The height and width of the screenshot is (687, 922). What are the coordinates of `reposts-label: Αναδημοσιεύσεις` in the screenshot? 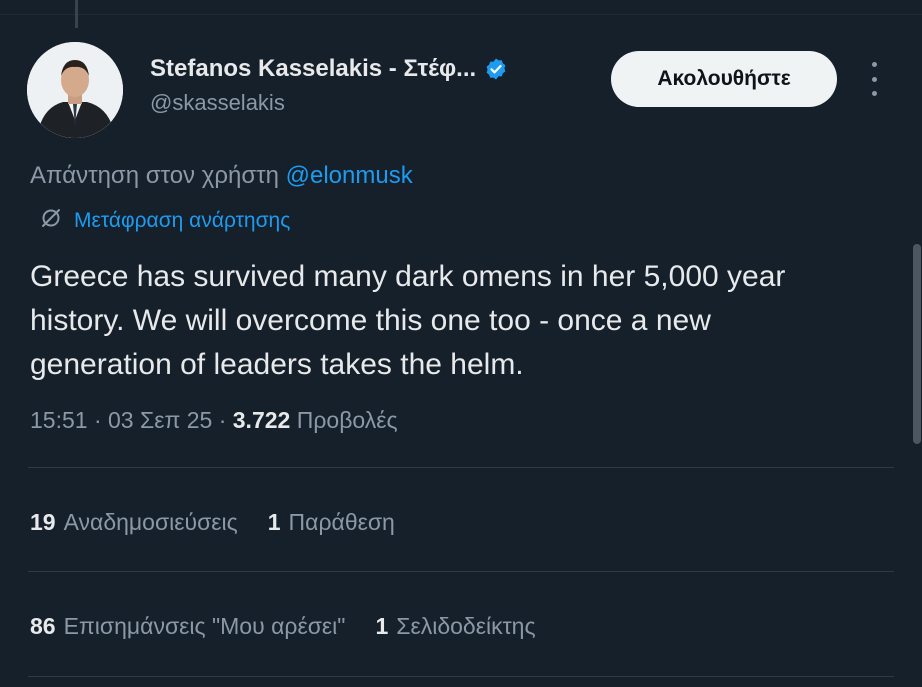 It's located at (150, 522).